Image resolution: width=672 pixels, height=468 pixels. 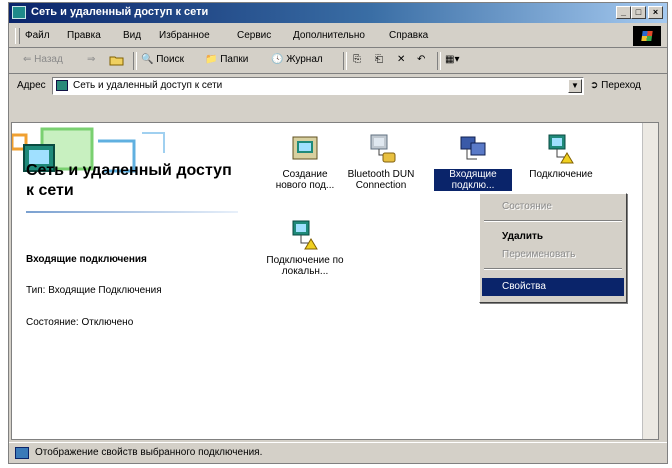 I want to click on address-label: Адрес, so click(x=31, y=85).